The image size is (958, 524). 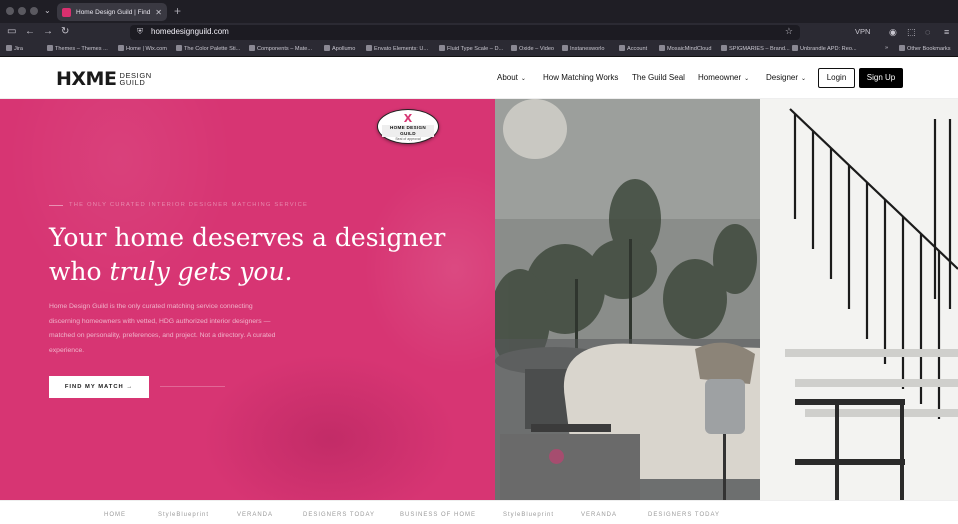 I want to click on find-my-match-button: FIND MY MATCH →, so click(x=99, y=387).